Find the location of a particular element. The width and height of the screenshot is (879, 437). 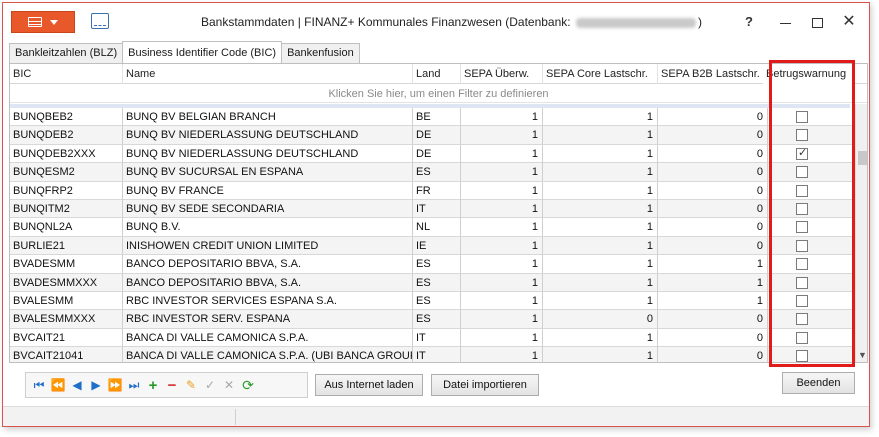

scrollbar-thumb is located at coordinates (862, 158).